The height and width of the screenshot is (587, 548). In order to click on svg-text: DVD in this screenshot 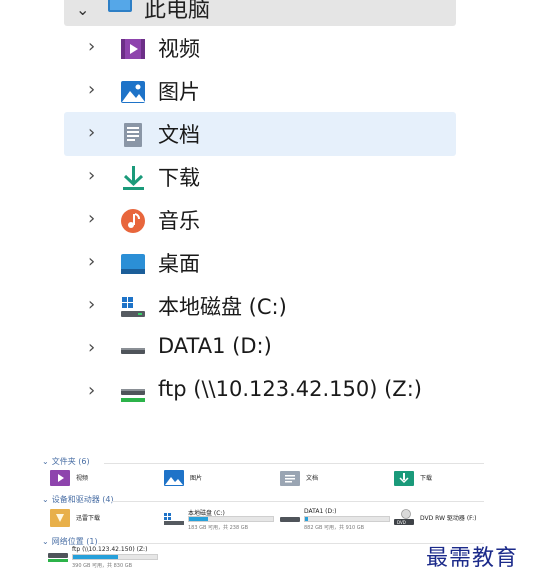, I will do `click(401, 522)`.